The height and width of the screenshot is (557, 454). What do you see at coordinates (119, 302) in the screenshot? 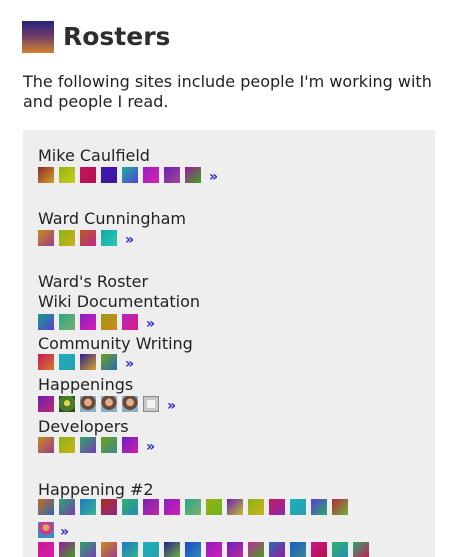
I see `roster-label: Wiki Documentation` at bounding box center [119, 302].